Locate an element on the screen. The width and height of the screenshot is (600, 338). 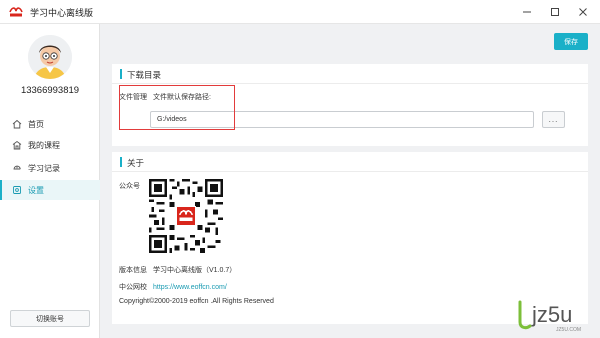
section-title: 下载目录 is located at coordinates (144, 75).